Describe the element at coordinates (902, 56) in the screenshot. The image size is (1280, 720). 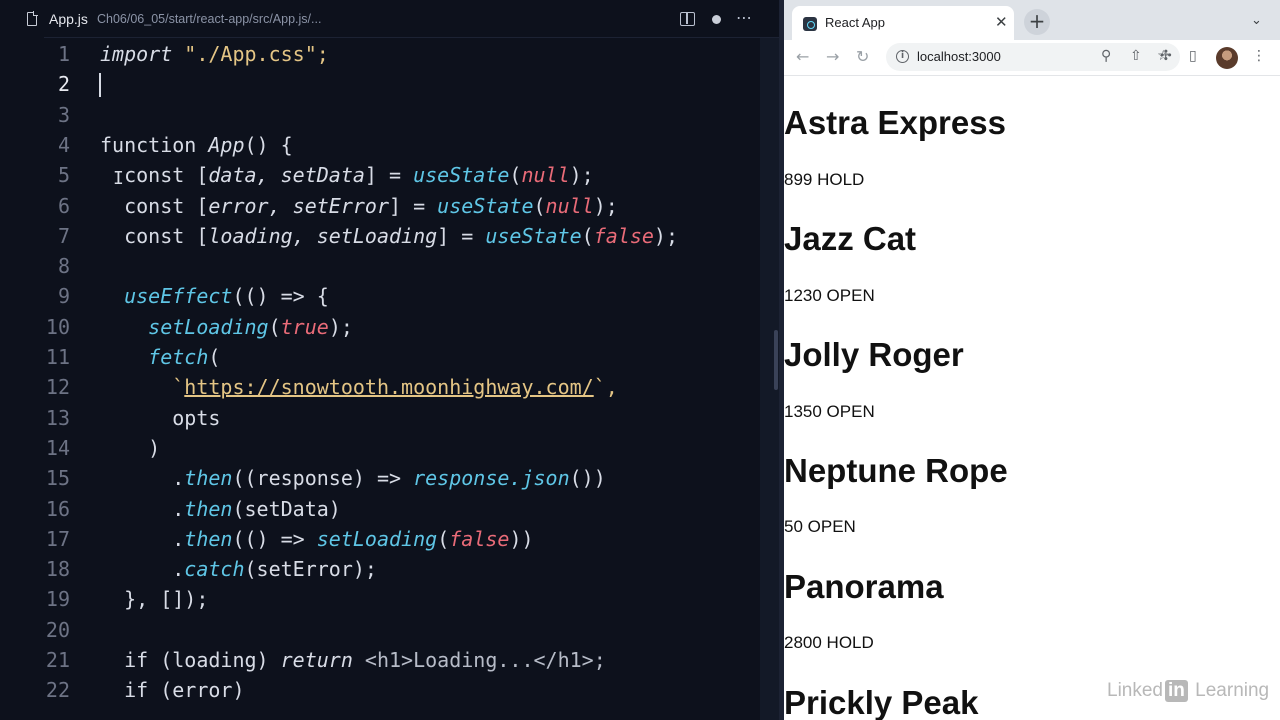
I see `site-info-icon: i` at that location.